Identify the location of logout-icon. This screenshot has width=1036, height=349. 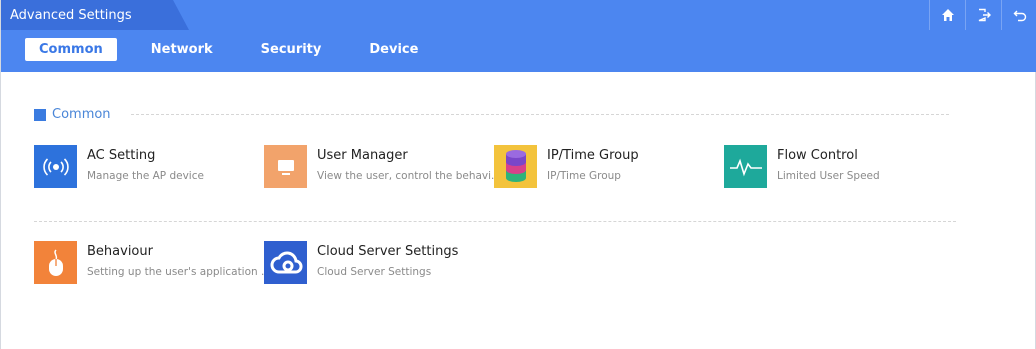
(983, 15).